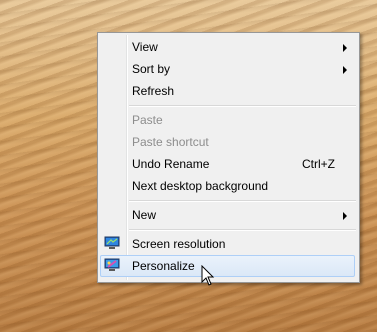 Image resolution: width=377 pixels, height=332 pixels. Describe the element at coordinates (147, 120) in the screenshot. I see `menu-item-label: Paste` at that location.